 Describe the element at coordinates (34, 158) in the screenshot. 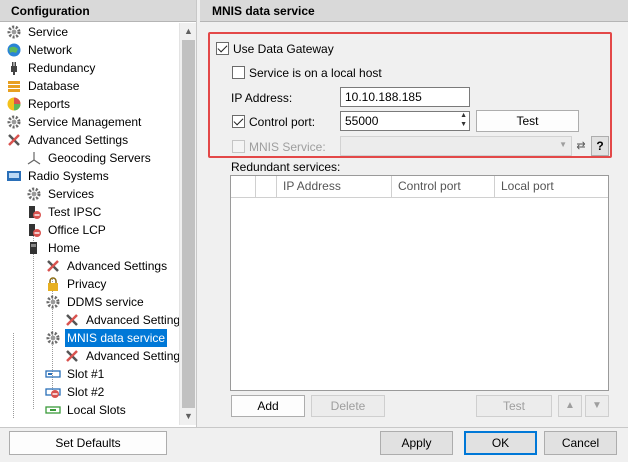

I see `geocoding-icon` at that location.